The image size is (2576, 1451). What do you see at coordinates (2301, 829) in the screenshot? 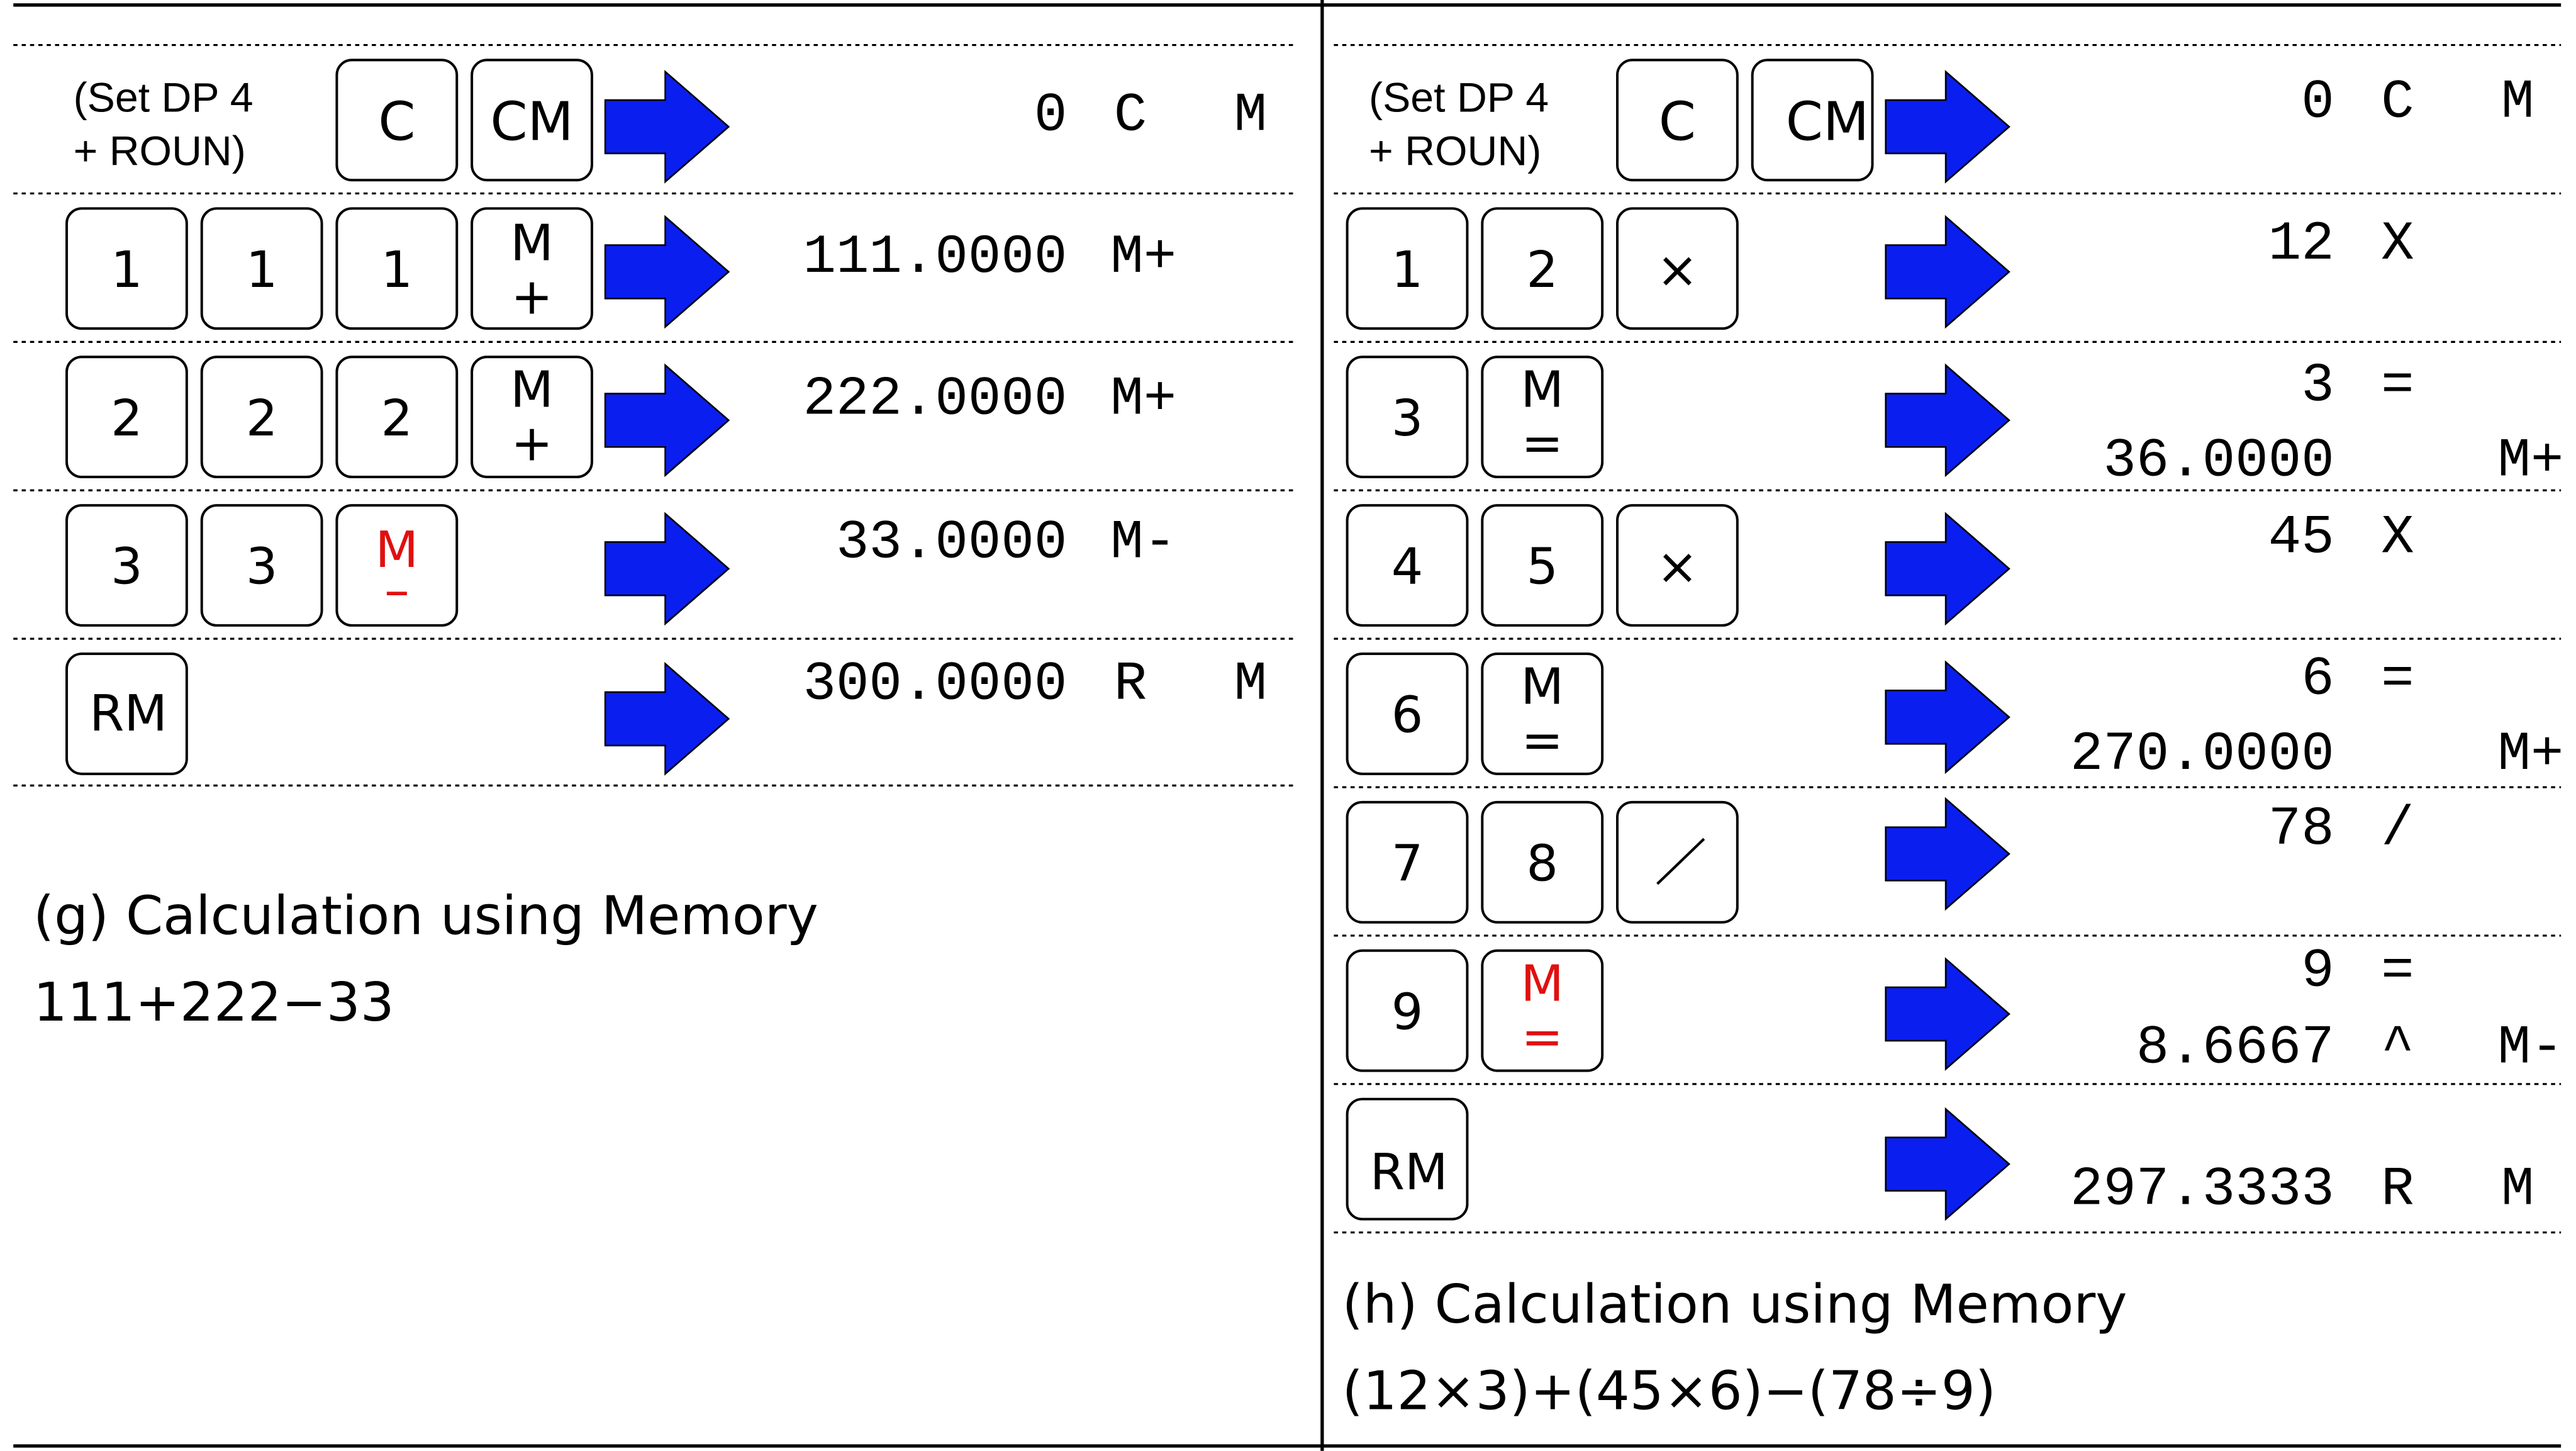
I see `display-value: 78` at bounding box center [2301, 829].